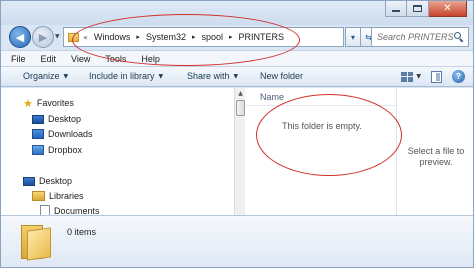  Describe the element at coordinates (239, 151) in the screenshot. I see `nav-pane-scrollbar: ▲` at that location.